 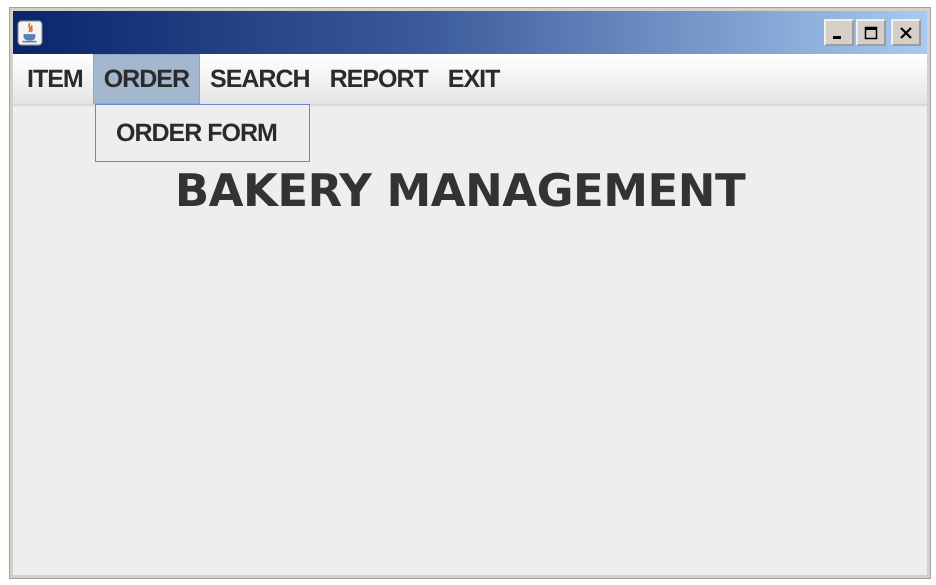 What do you see at coordinates (839, 32) in the screenshot?
I see `minimize-button` at bounding box center [839, 32].